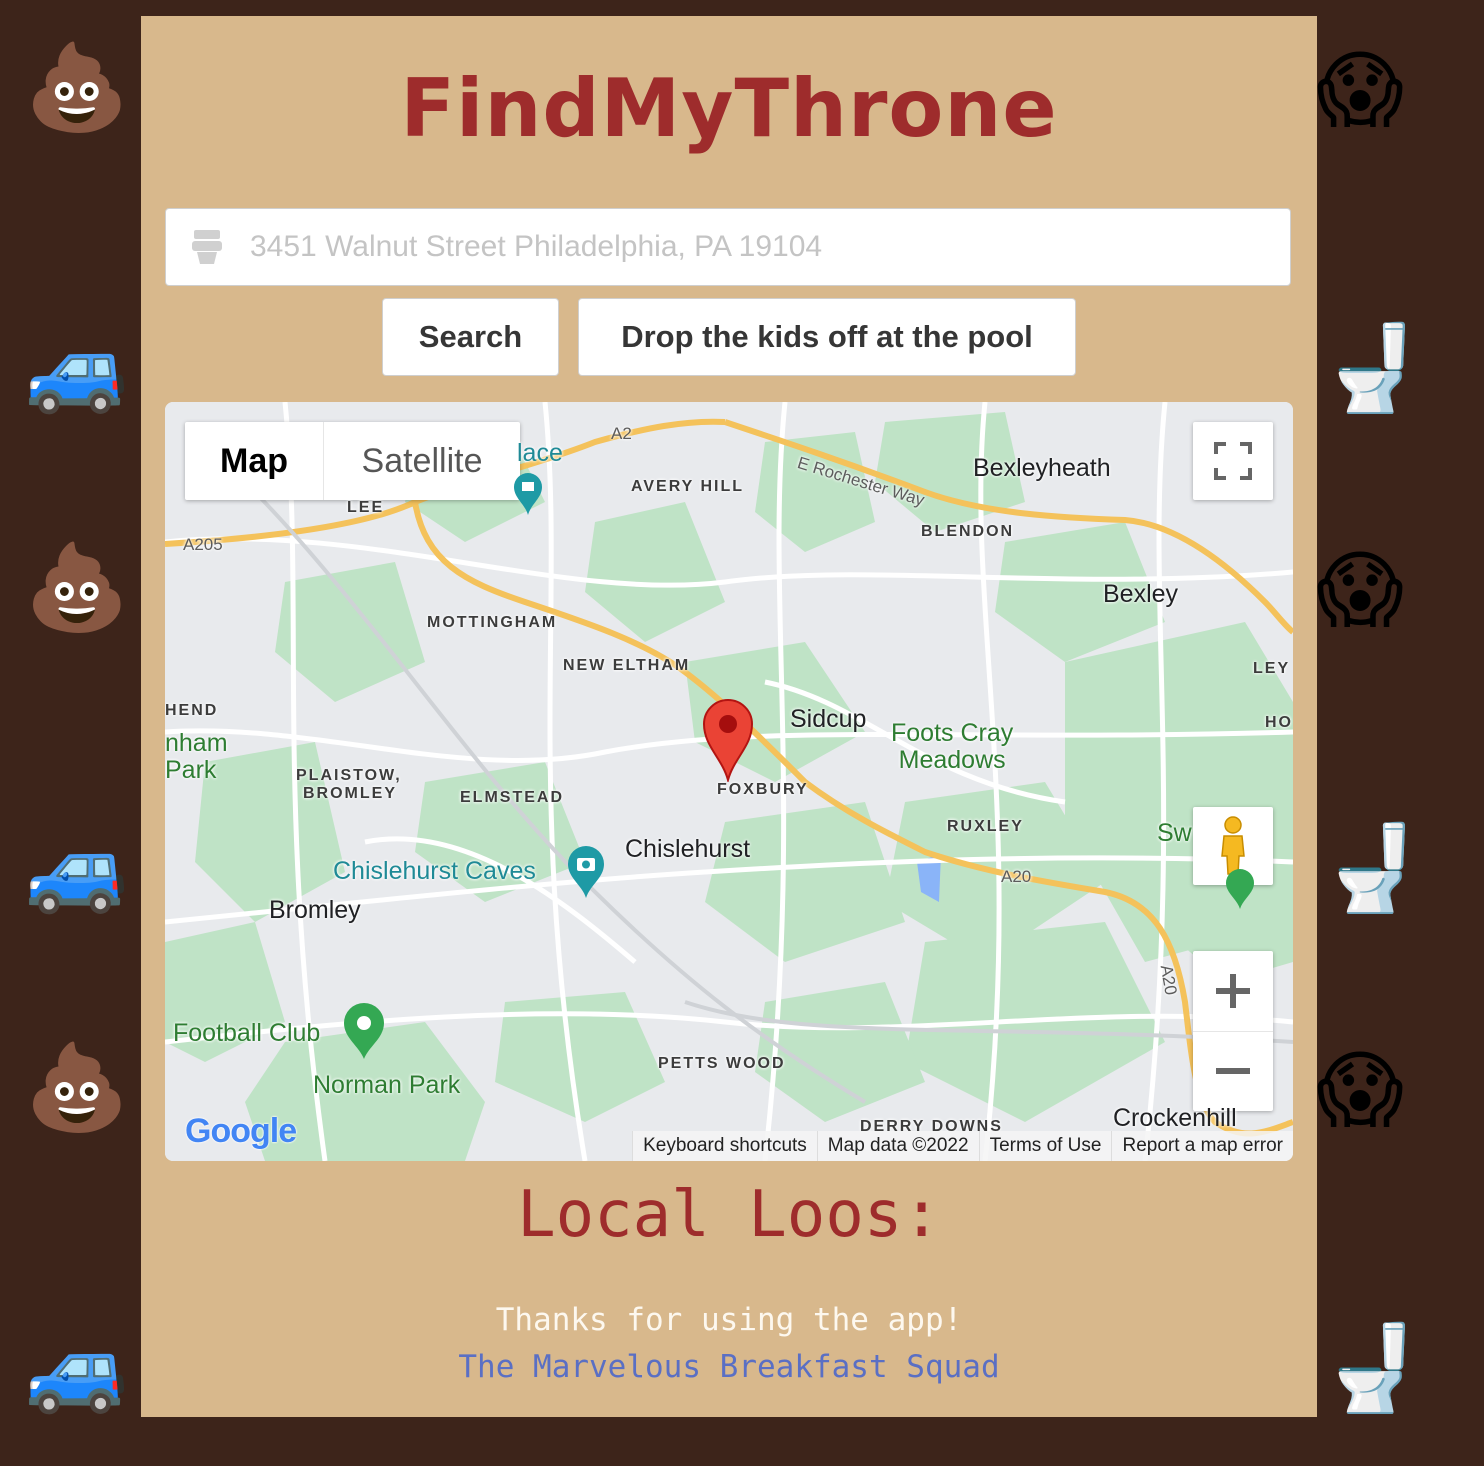 This screenshot has width=1484, height=1466. I want to click on map-road-a2: A2, so click(621, 433).